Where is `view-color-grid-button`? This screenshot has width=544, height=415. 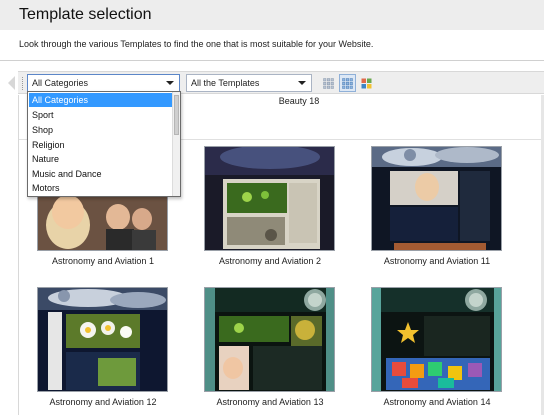
view-color-grid-button is located at coordinates (366, 83).